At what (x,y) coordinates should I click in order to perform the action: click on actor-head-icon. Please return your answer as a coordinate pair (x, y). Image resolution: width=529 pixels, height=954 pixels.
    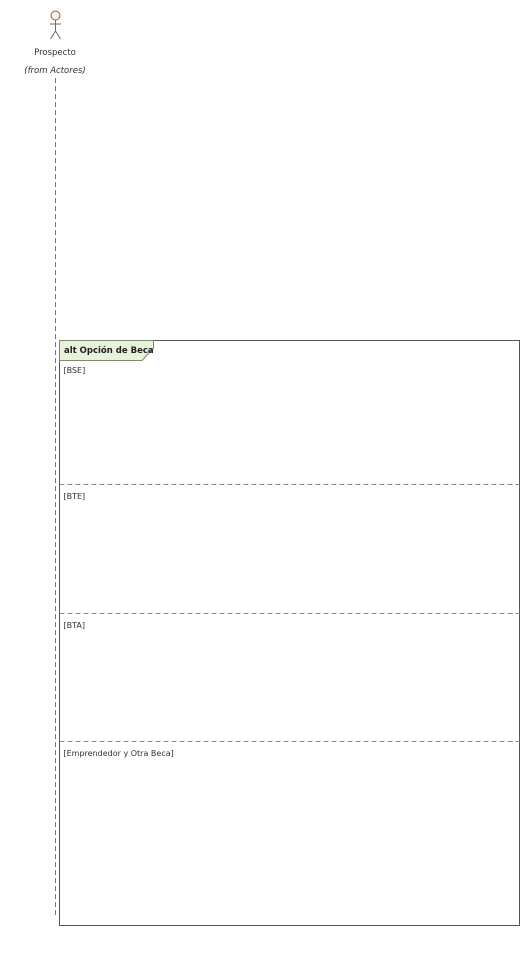
    Looking at the image, I should click on (55, 15).